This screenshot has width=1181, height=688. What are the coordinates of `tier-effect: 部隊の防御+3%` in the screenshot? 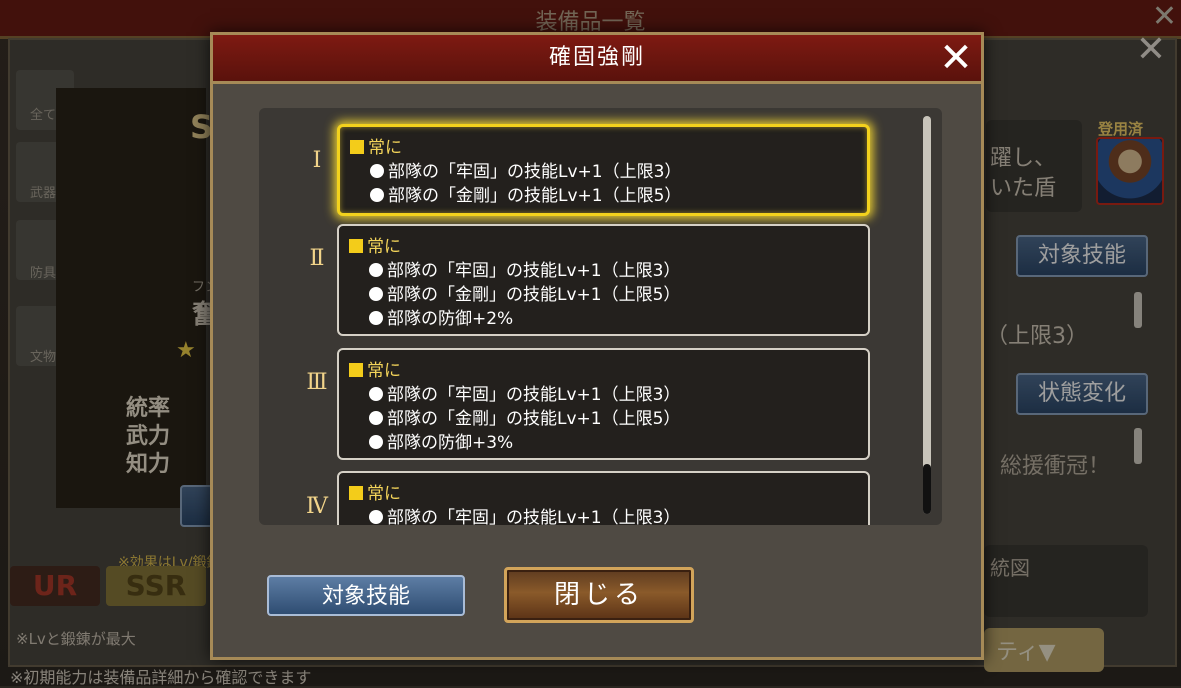 It's located at (441, 443).